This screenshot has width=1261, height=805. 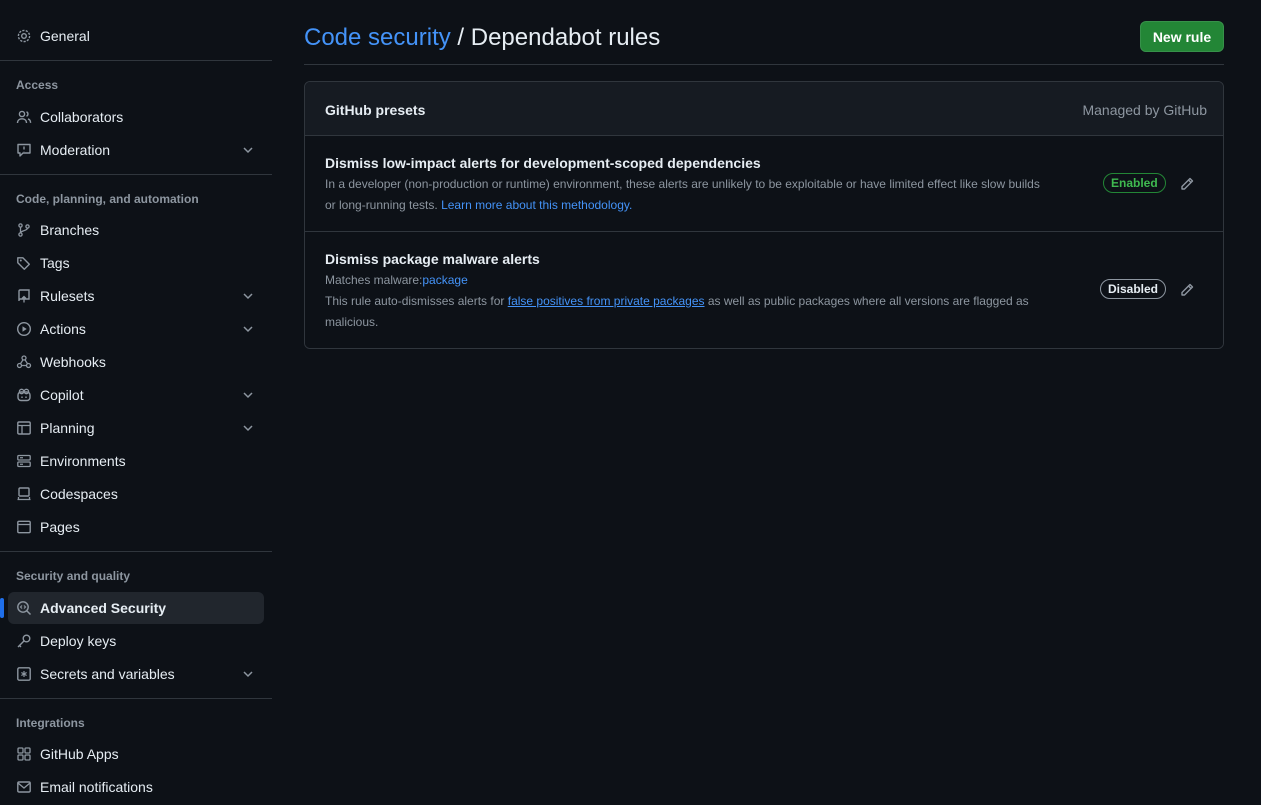 What do you see at coordinates (565, 37) in the screenshot?
I see `page-title-text: Dependabot rules` at bounding box center [565, 37].